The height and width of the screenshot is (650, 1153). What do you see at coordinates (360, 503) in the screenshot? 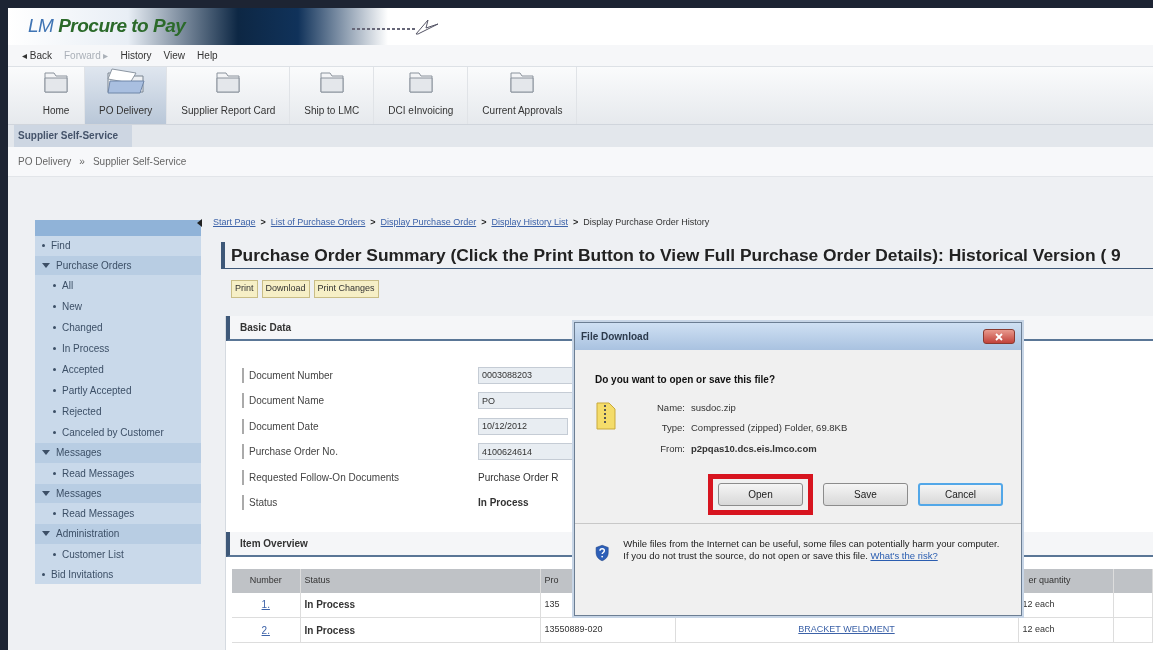
I see `field-label: Status` at bounding box center [360, 503].